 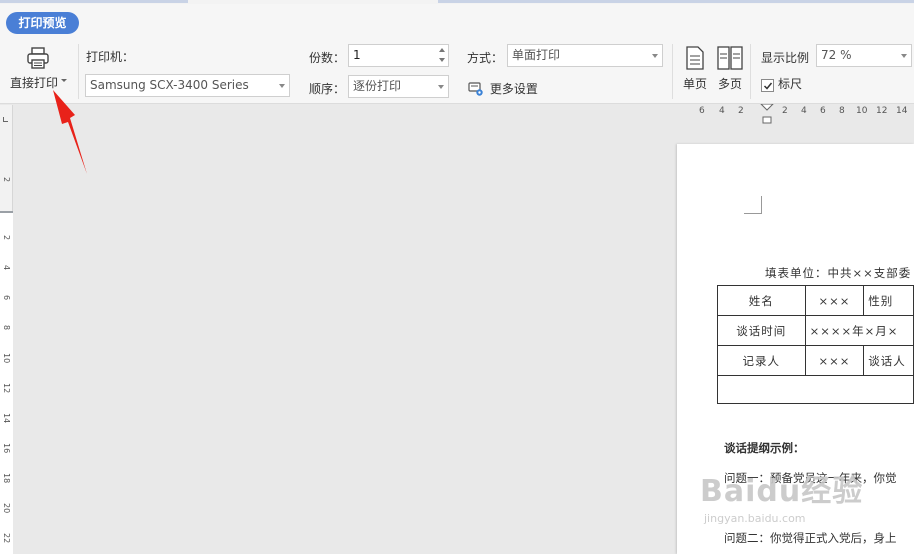 I want to click on table-row: 姓名 ××× 性别, so click(x=815, y=300).